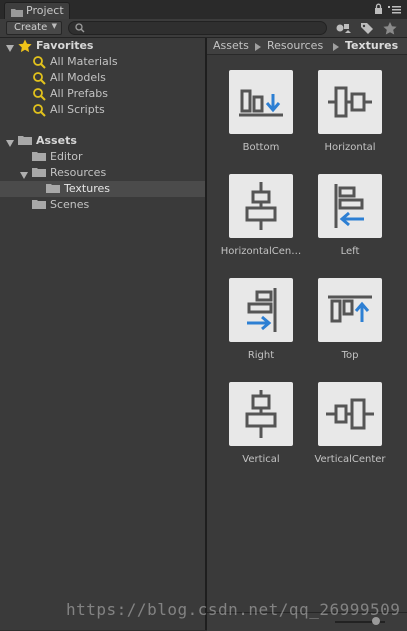 Image resolution: width=407 pixels, height=631 pixels. I want to click on align-vertical-icon, so click(261, 414).